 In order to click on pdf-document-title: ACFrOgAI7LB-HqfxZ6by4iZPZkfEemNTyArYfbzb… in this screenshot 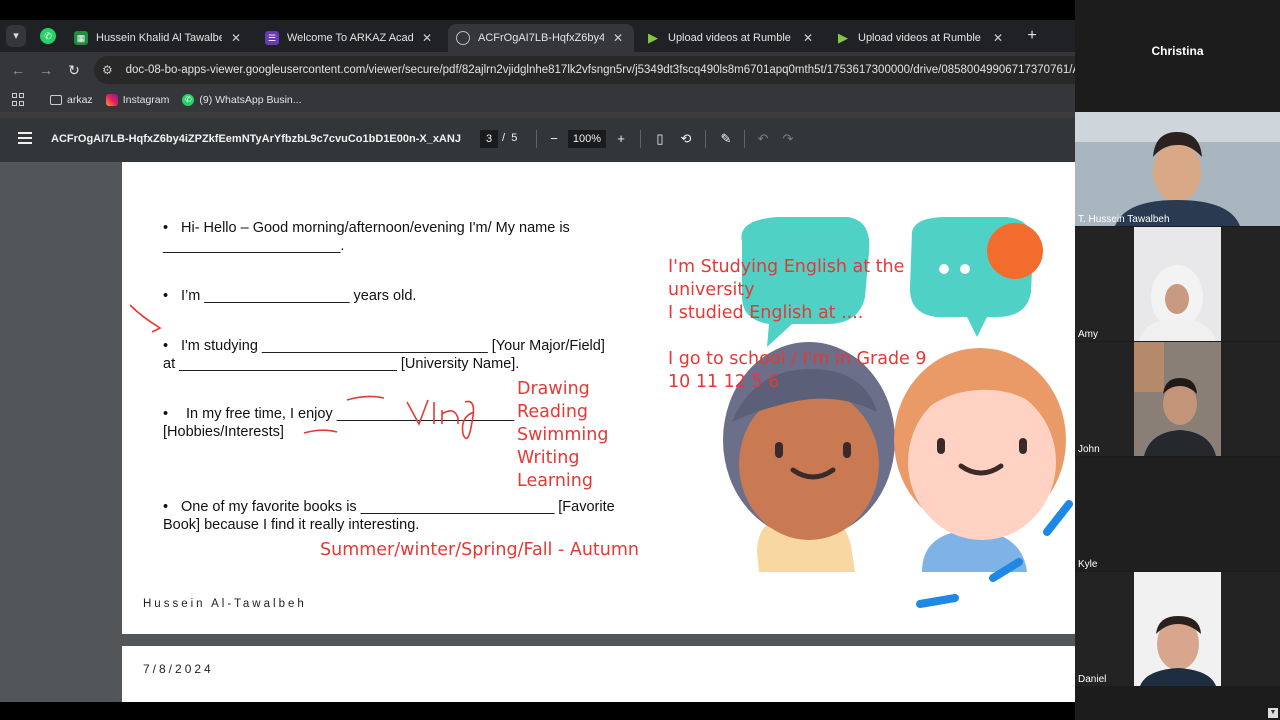, I will do `click(256, 139)`.